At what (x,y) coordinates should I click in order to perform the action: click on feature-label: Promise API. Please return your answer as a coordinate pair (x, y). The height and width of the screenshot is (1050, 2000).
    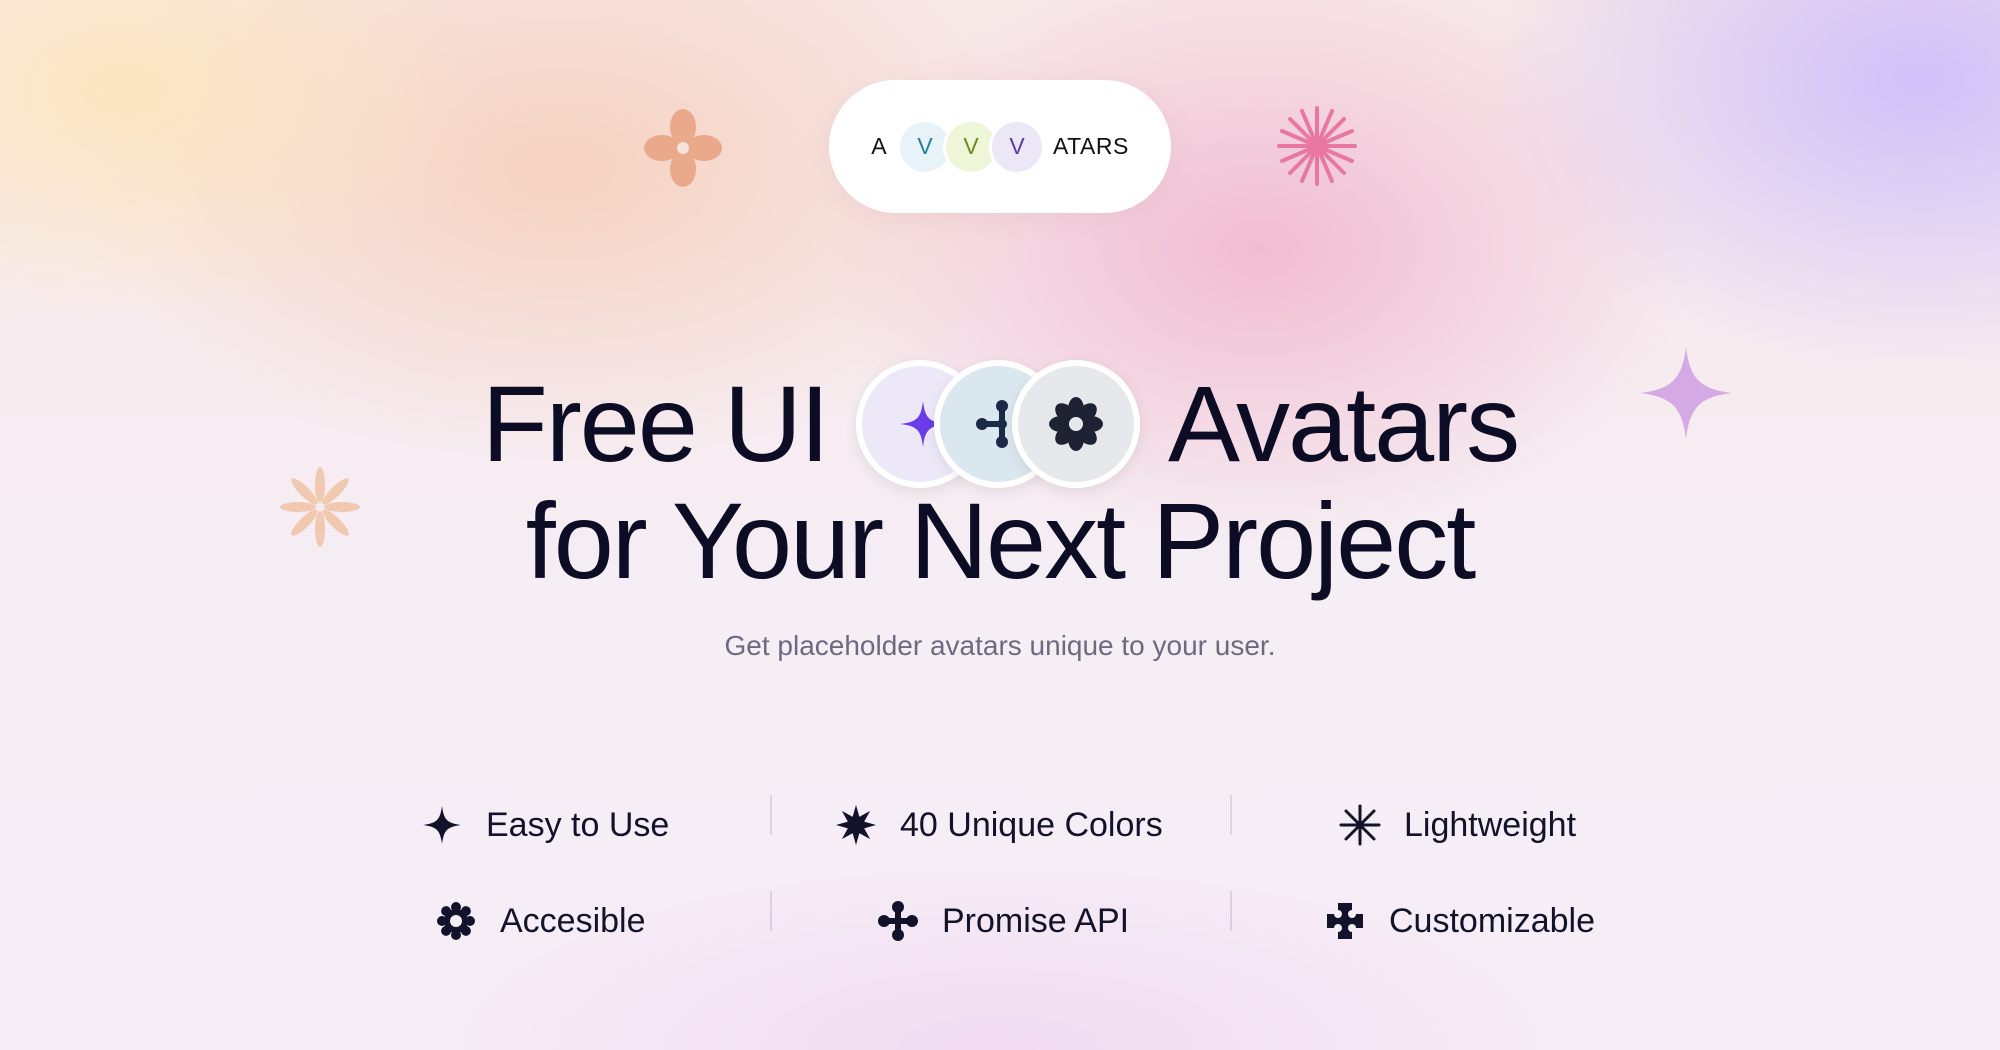
    Looking at the image, I should click on (1036, 920).